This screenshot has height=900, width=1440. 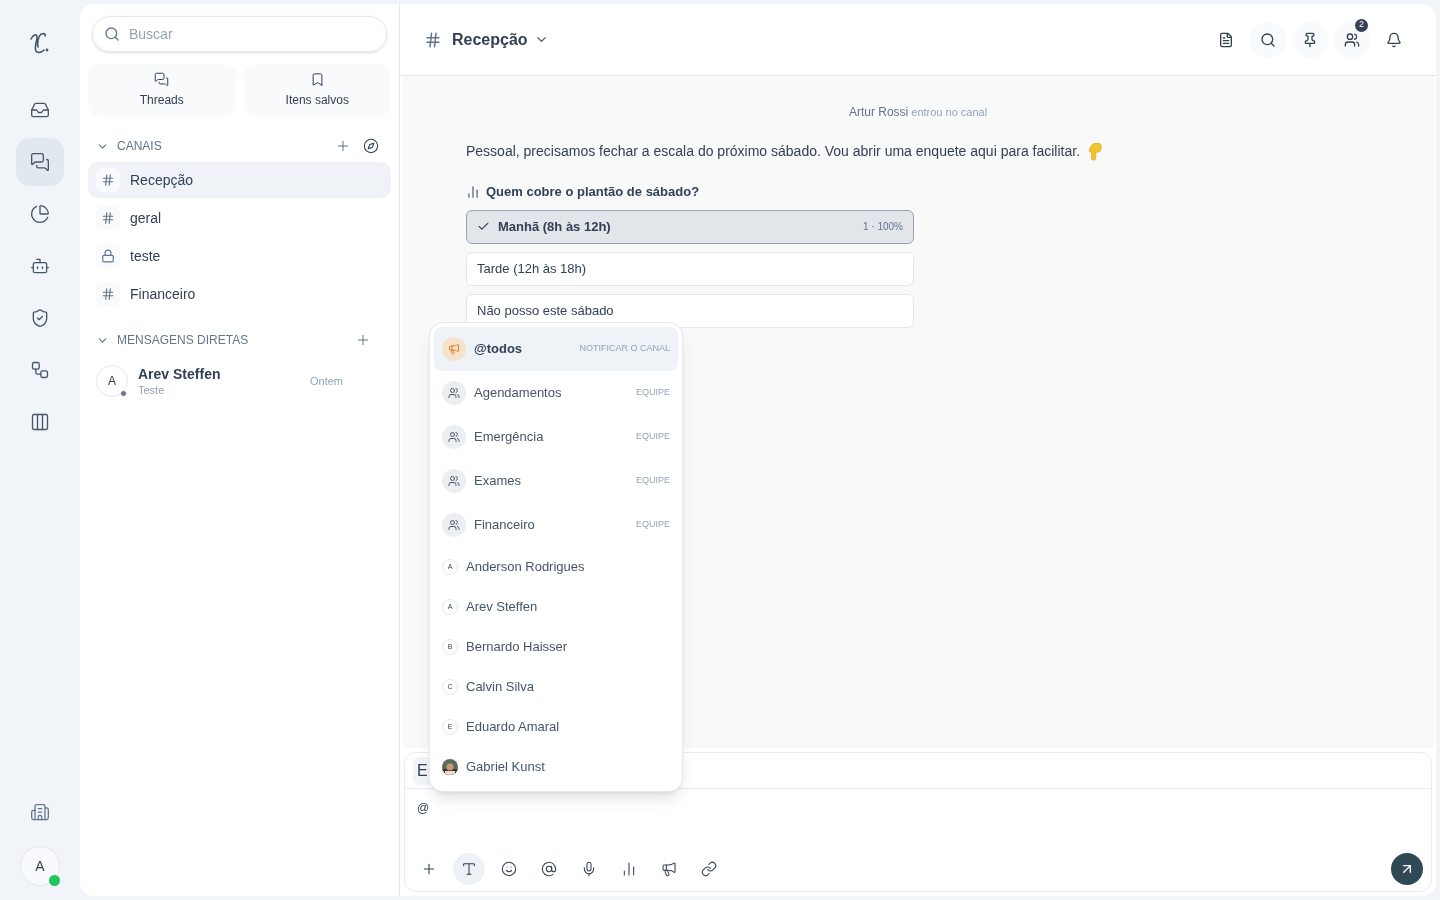 I want to click on poll-option: Manhã (8h às 12h) 1 · 100%, so click(x=690, y=226).